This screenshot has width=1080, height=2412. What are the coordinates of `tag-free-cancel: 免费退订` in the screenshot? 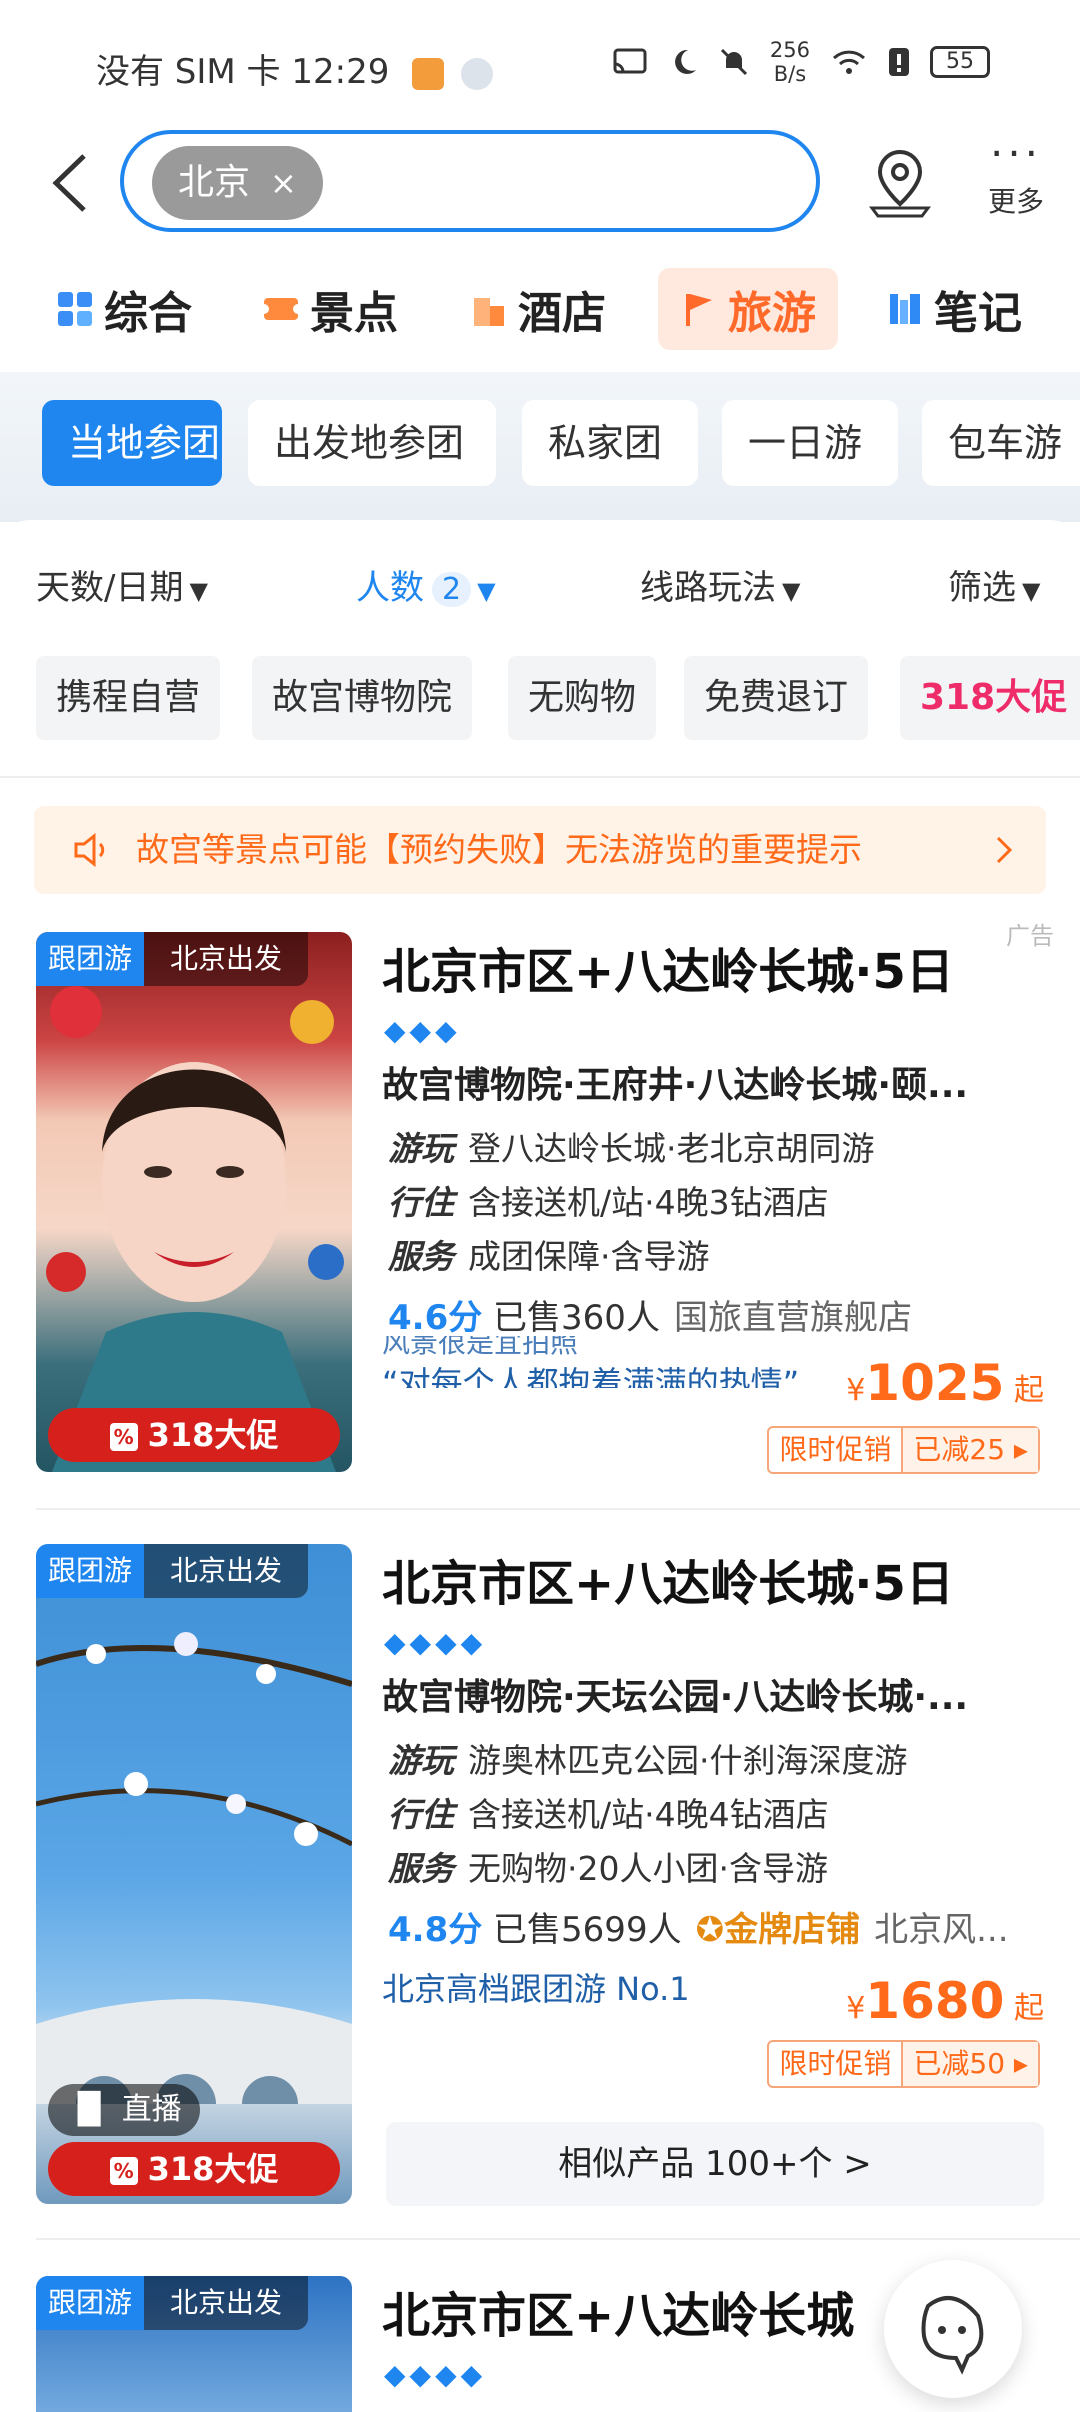 It's located at (776, 698).